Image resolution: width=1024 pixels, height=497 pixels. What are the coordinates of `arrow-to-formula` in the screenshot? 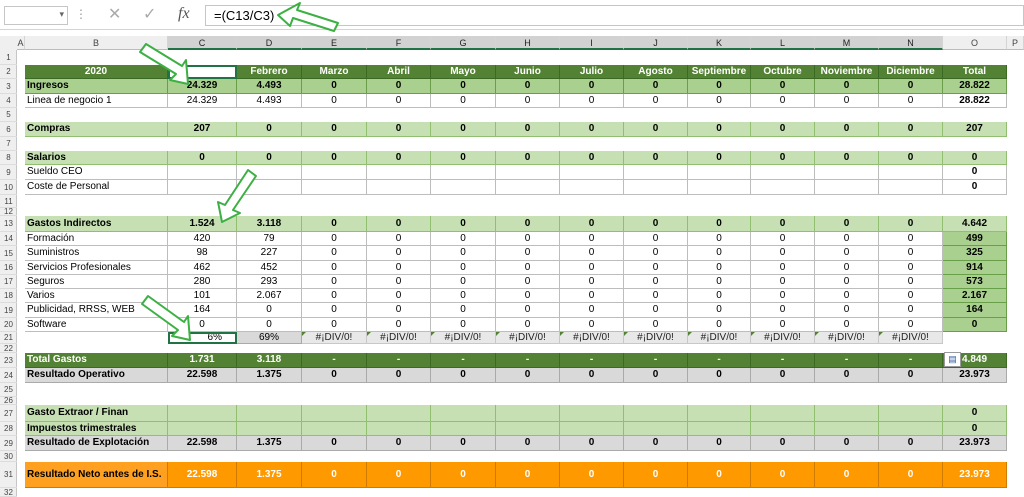 It's located at (308, 17).